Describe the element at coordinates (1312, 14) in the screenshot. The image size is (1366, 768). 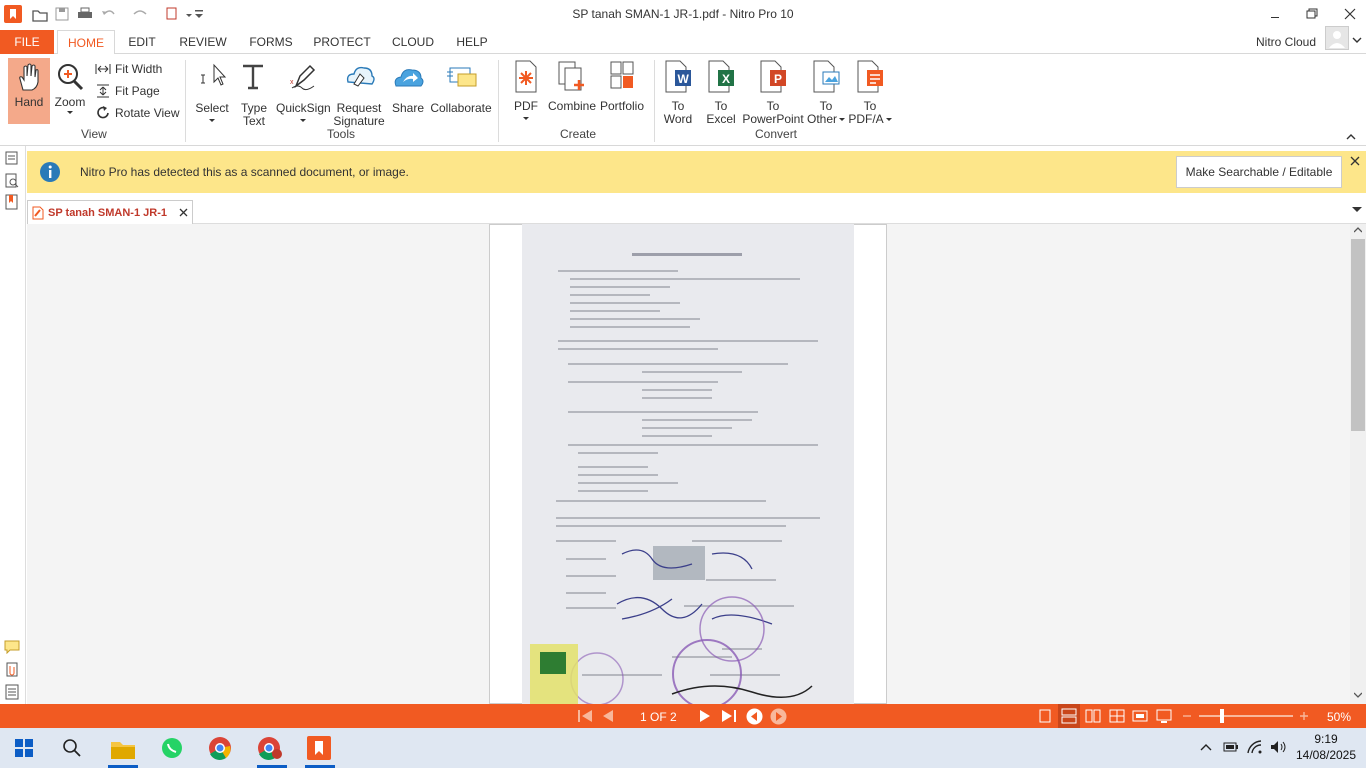
I see `maximize-button` at that location.